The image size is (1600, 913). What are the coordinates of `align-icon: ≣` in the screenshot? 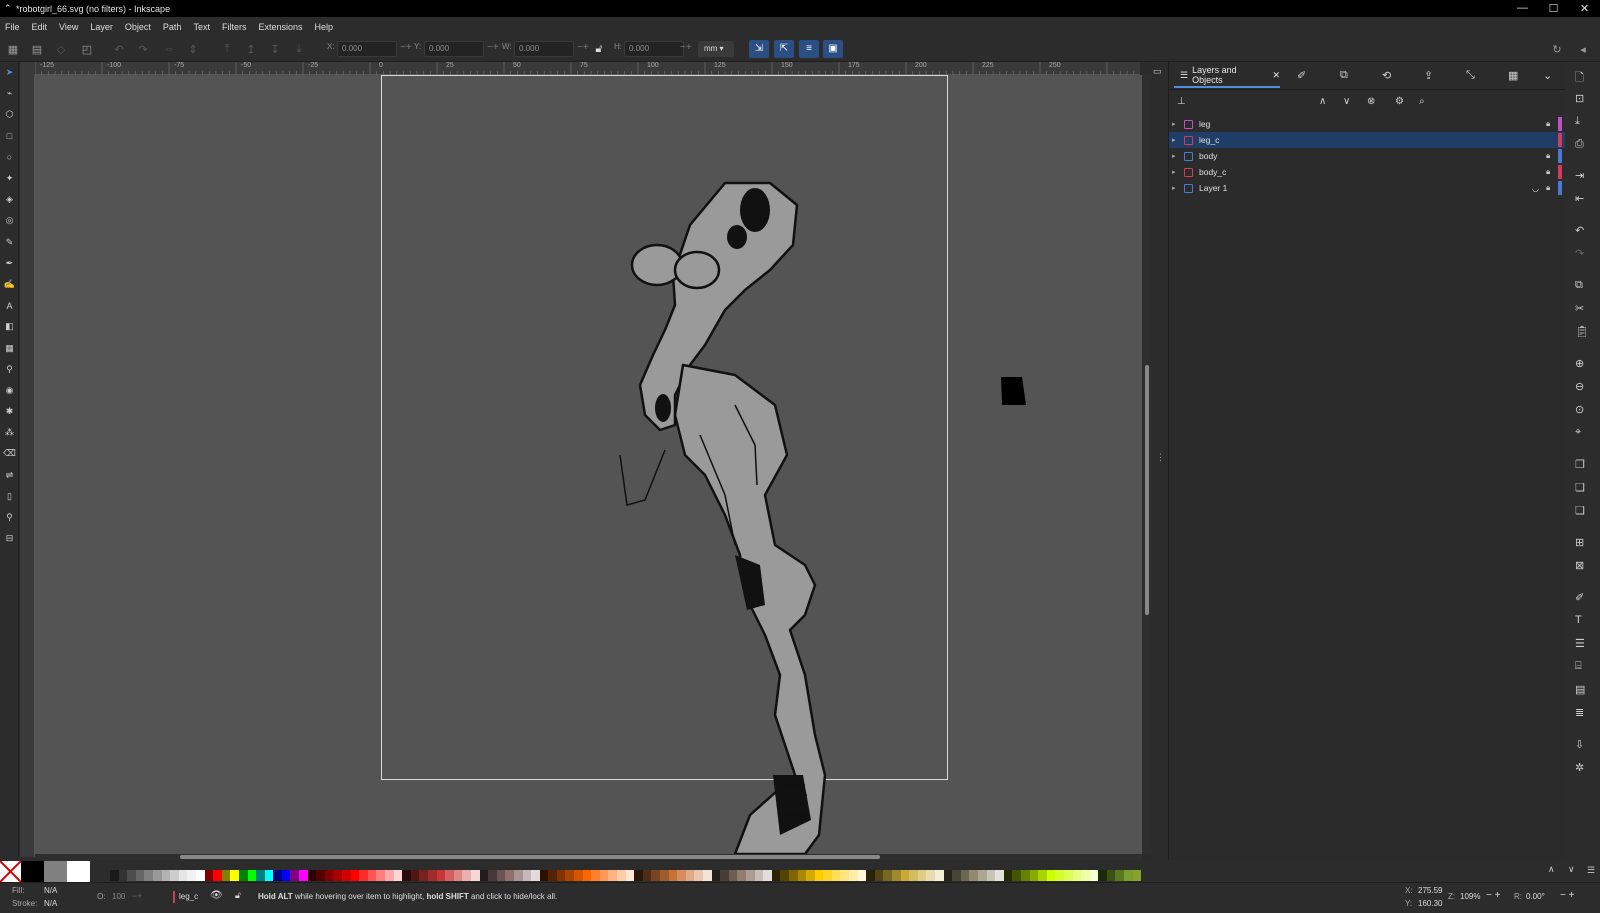 It's located at (1579, 712).